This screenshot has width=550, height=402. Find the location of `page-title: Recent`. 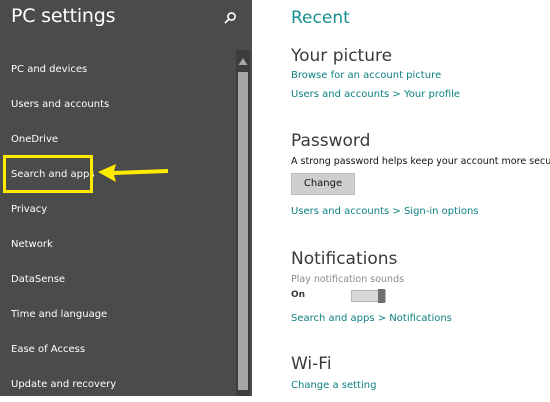

page-title: Recent is located at coordinates (320, 18).